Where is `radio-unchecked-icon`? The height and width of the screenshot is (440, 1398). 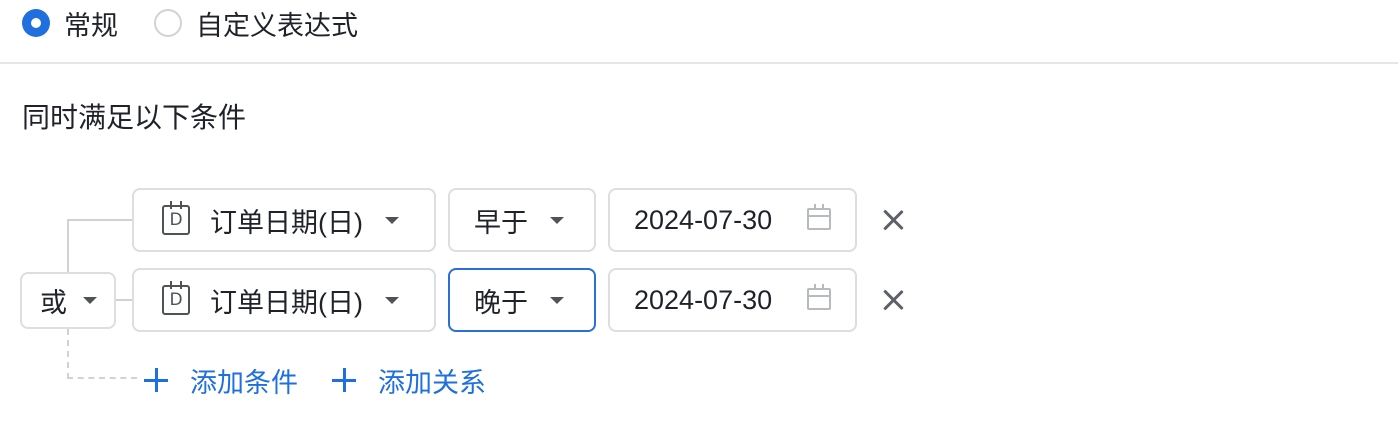 radio-unchecked-icon is located at coordinates (168, 23).